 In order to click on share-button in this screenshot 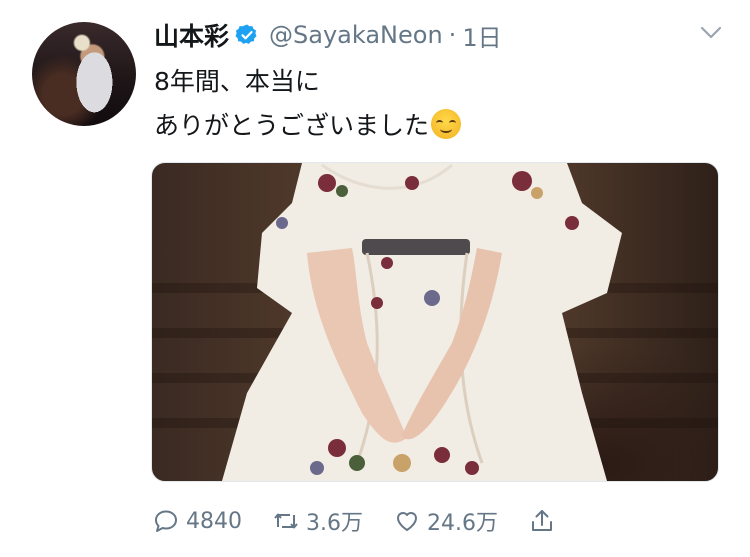, I will do `click(545, 521)`.